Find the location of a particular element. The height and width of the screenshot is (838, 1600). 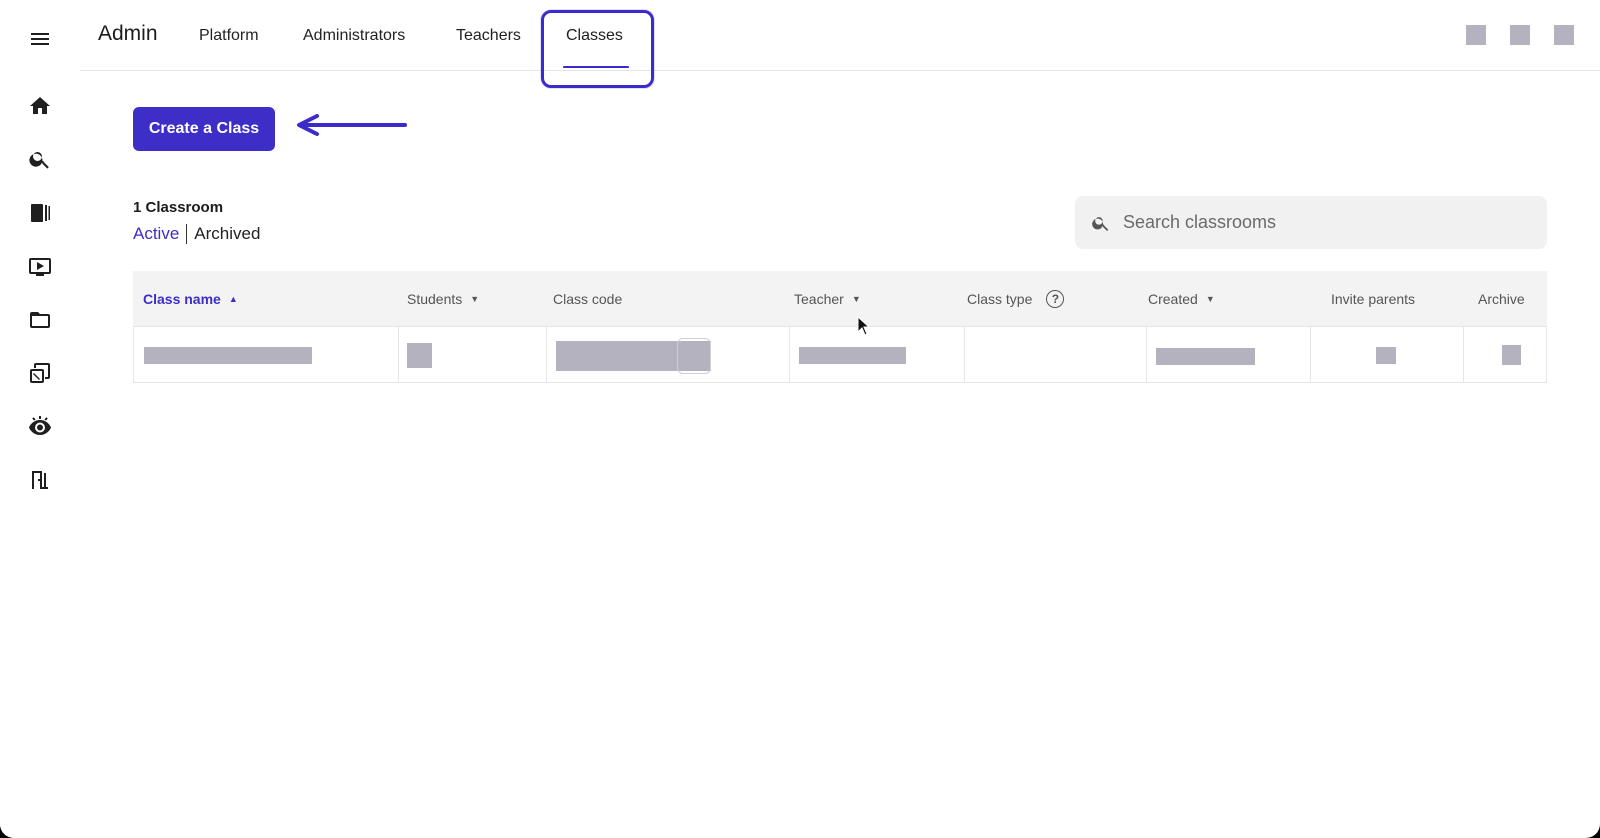

folder-icon is located at coordinates (40, 320).